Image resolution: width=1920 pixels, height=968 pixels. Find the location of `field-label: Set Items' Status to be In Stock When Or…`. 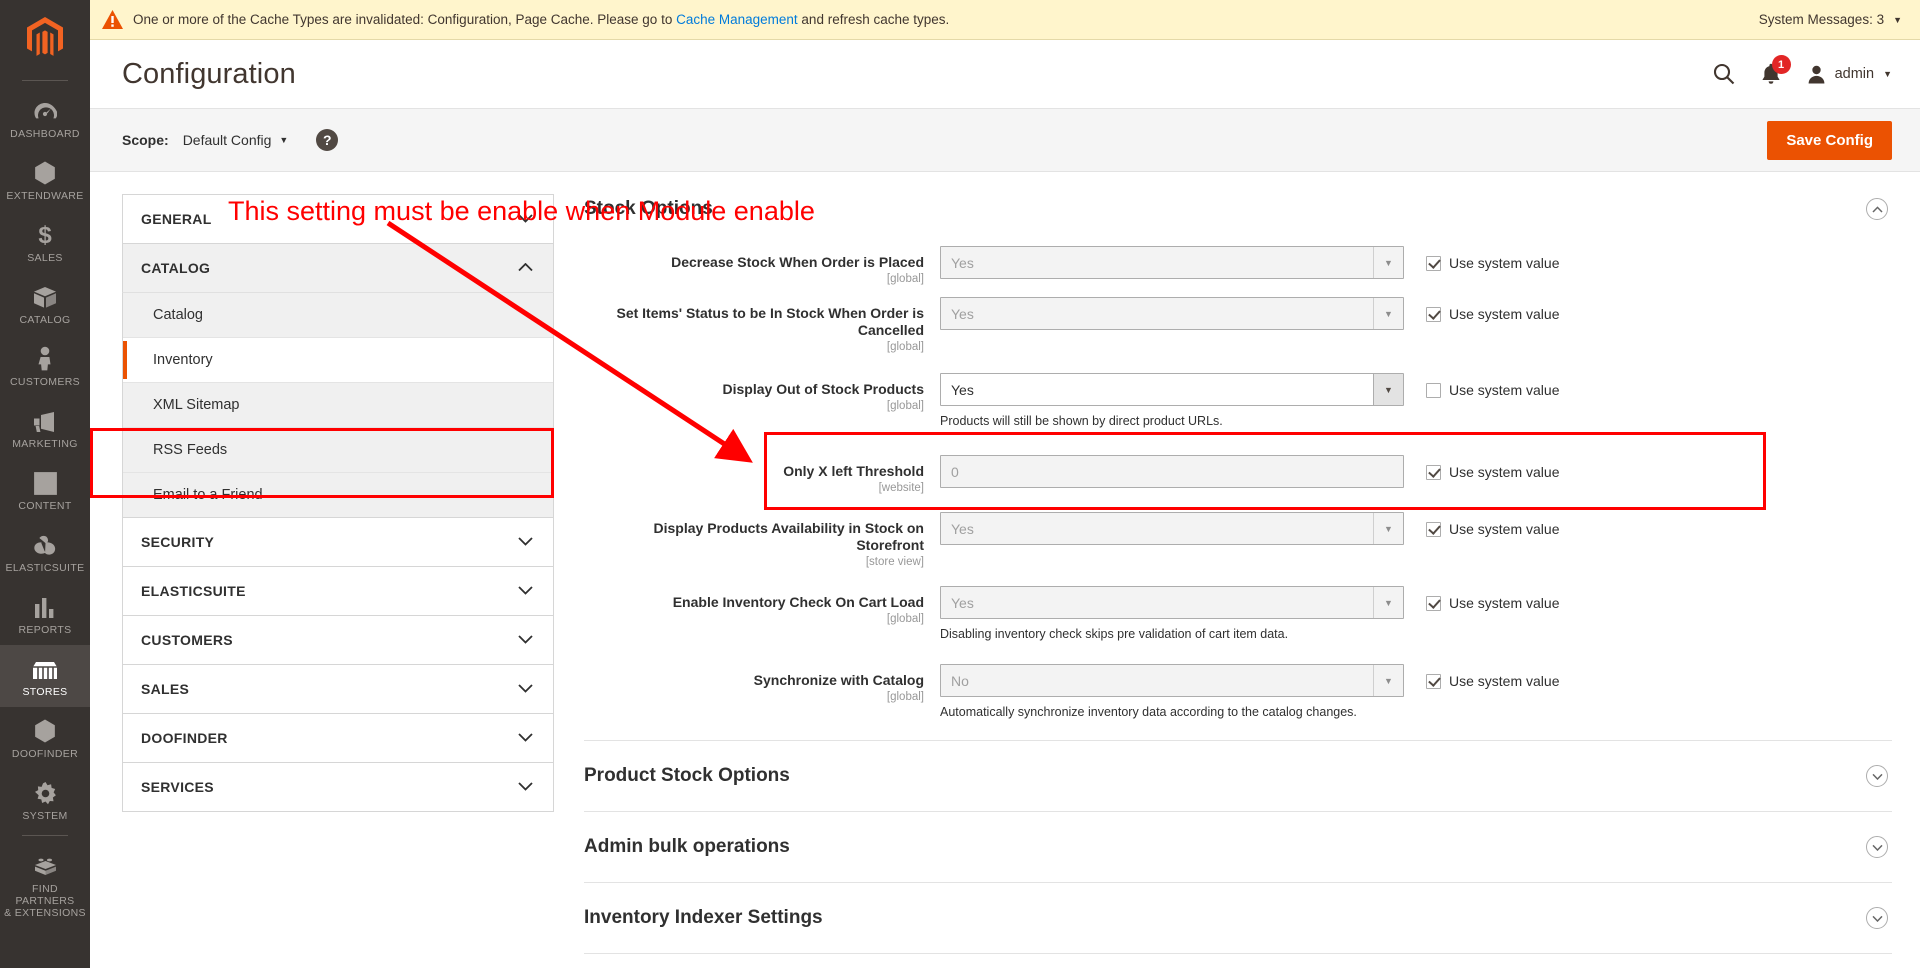

field-label: Set Items' Status to be In Stock When Or… is located at coordinates (762, 325).